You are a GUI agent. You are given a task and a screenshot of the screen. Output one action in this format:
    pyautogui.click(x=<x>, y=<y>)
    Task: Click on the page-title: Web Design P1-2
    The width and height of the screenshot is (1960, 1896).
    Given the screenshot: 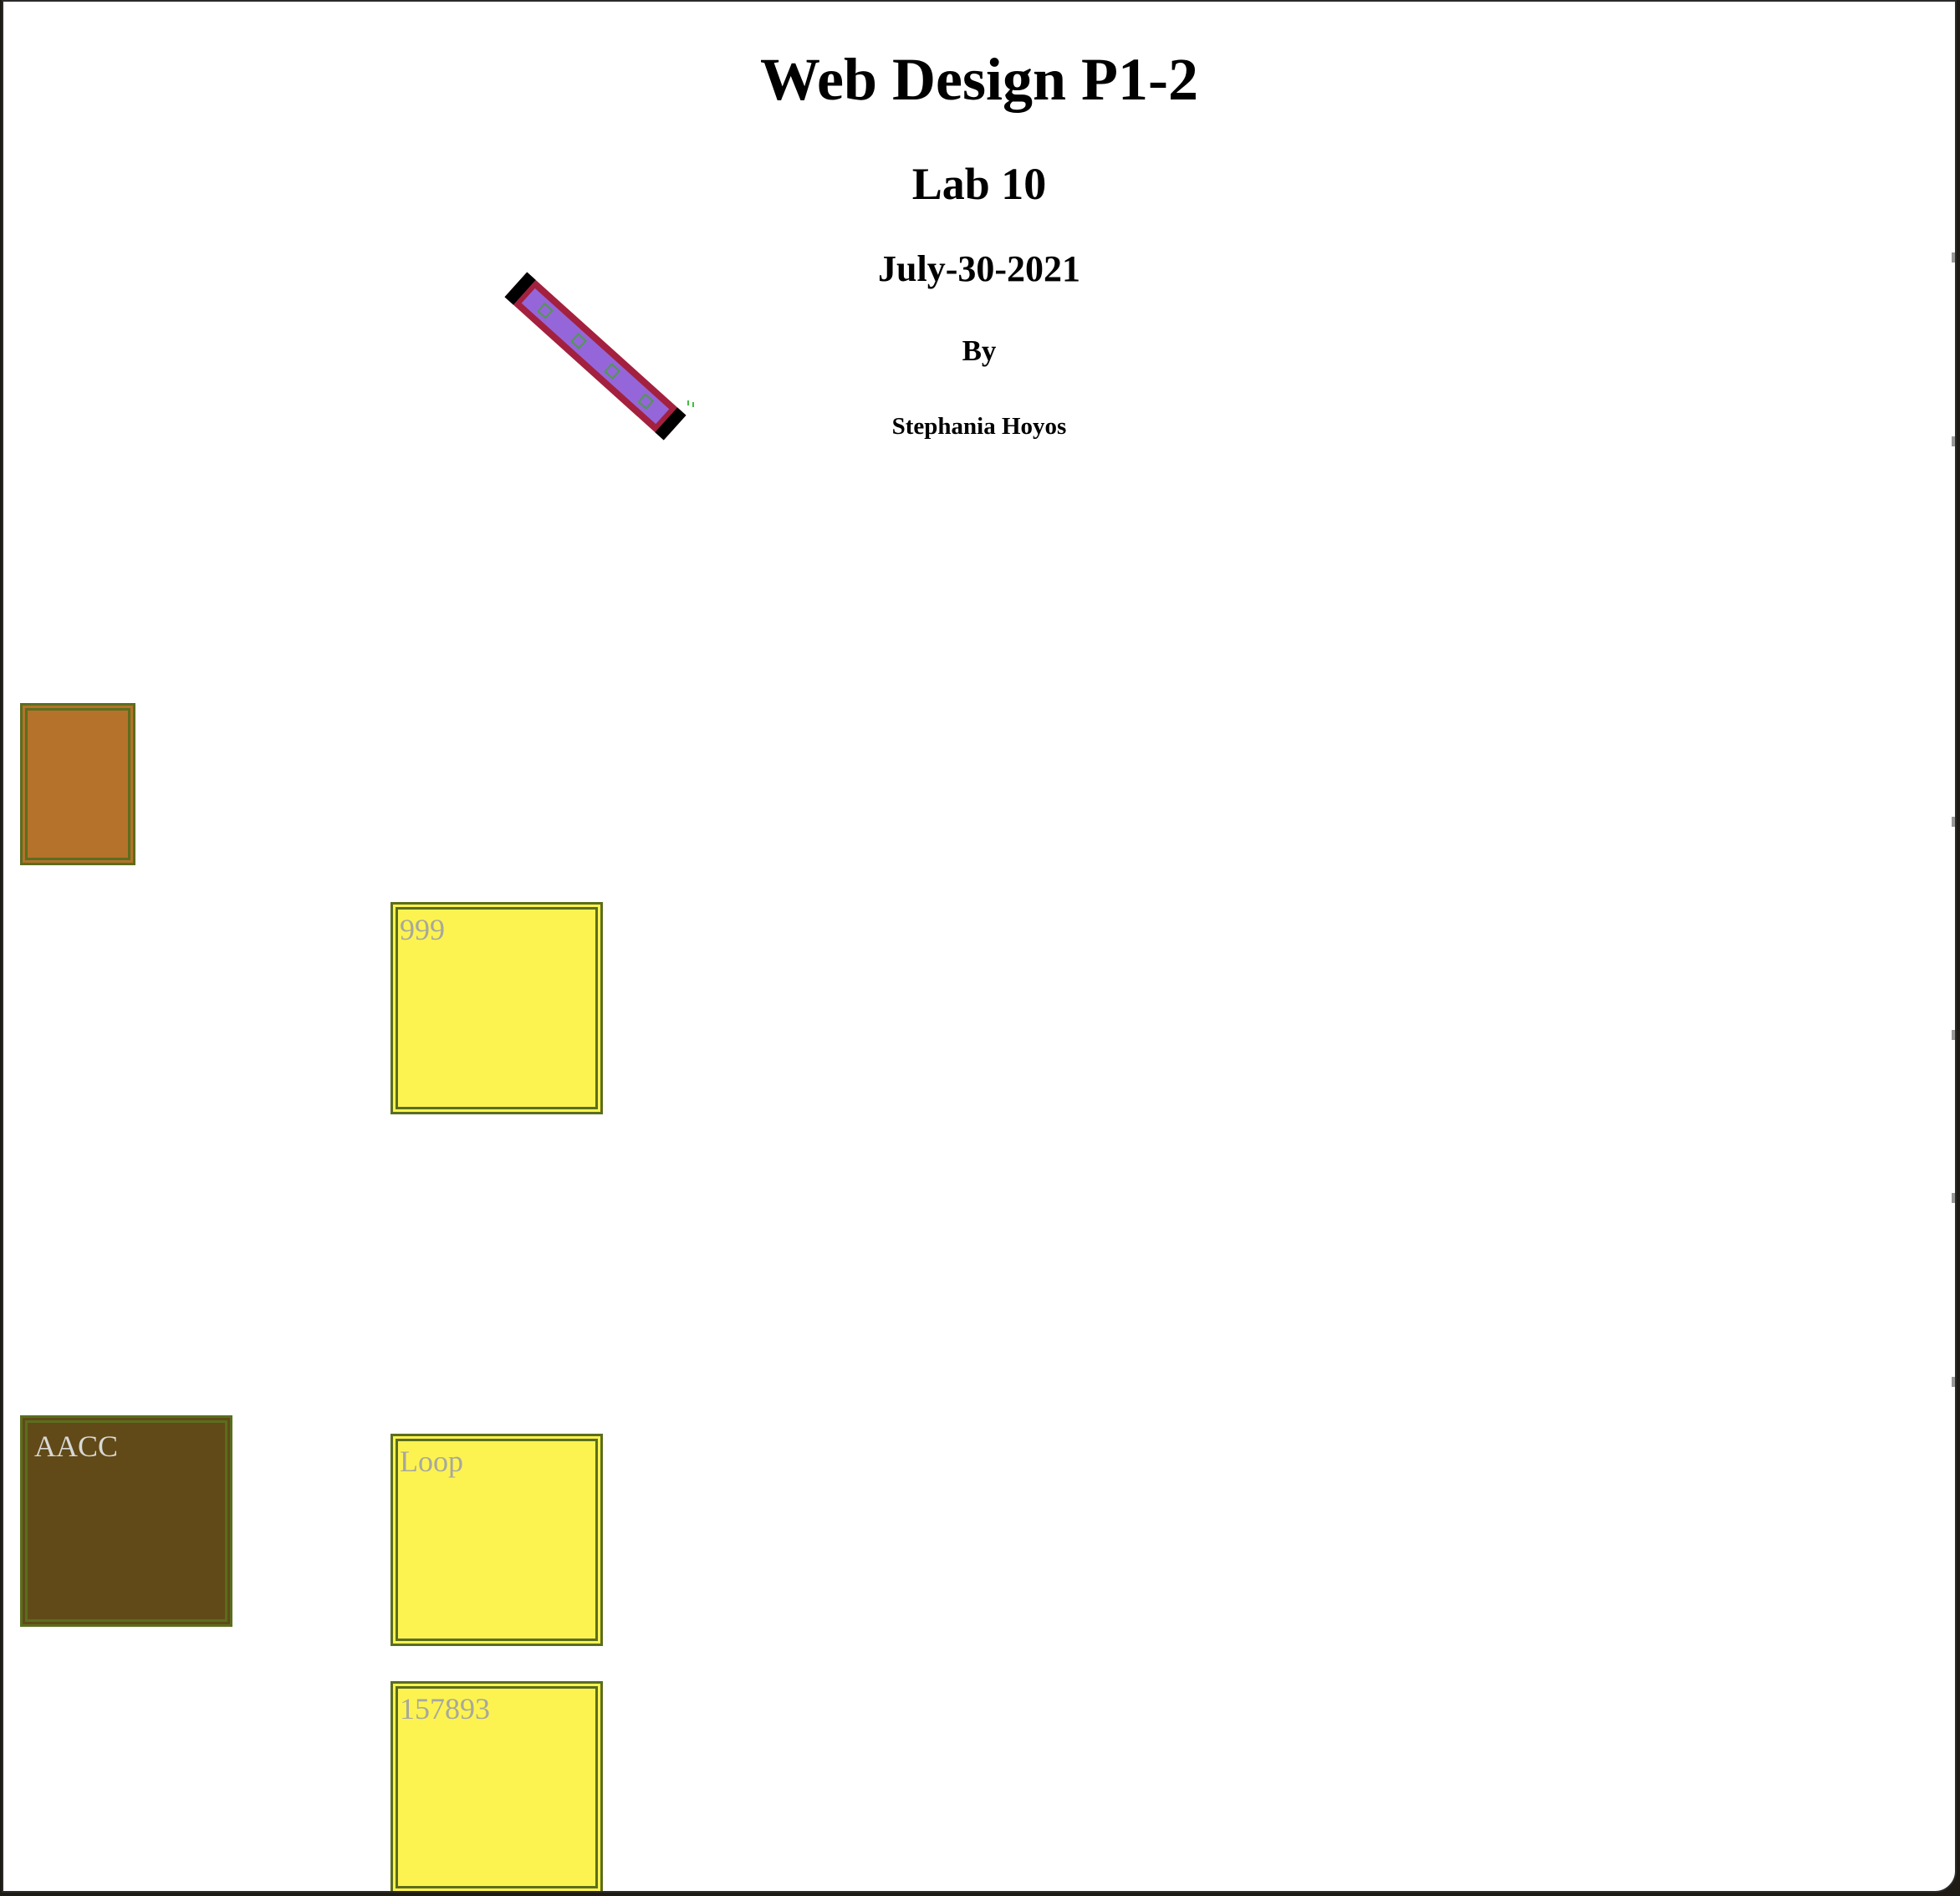 What is the action you would take?
    pyautogui.click(x=978, y=79)
    